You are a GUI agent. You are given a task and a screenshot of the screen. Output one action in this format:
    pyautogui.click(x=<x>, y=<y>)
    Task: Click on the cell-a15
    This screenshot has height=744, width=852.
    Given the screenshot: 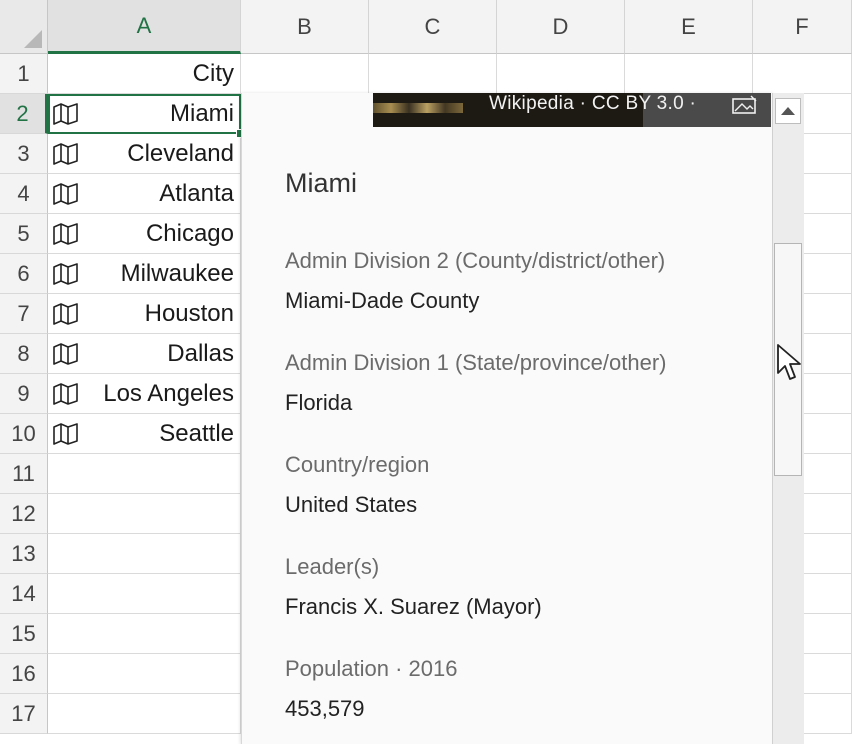 What is the action you would take?
    pyautogui.click(x=144, y=634)
    